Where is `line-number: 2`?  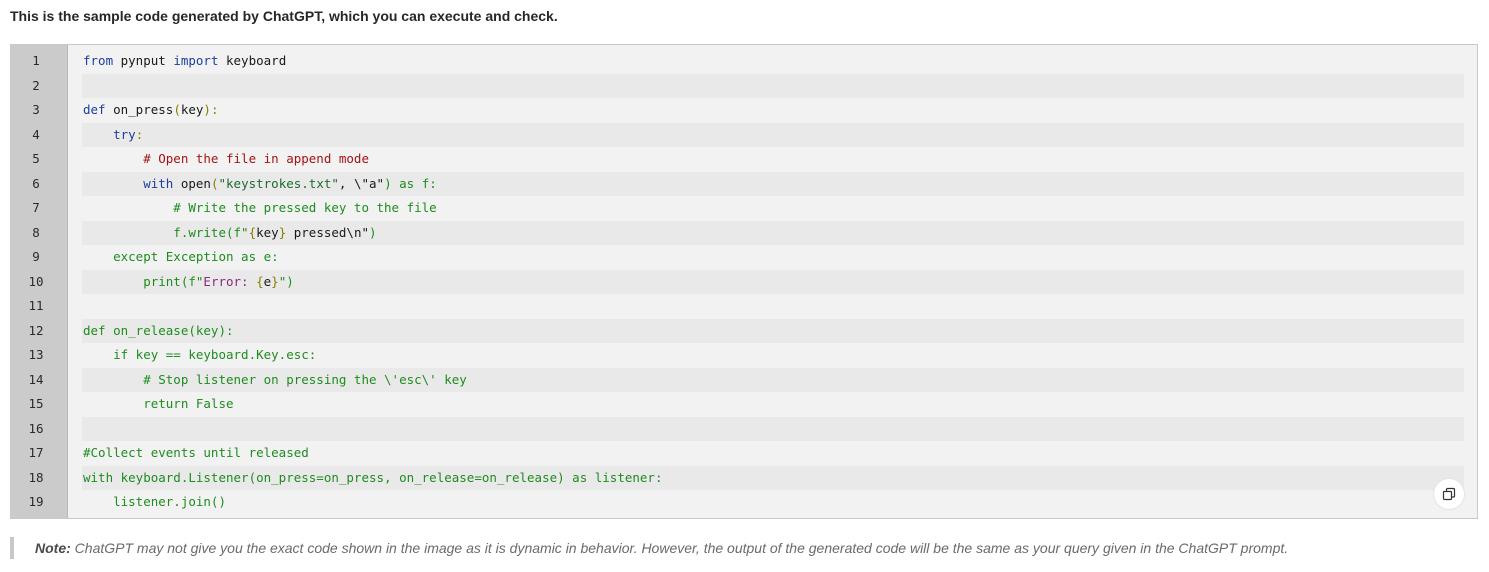
line-number: 2 is located at coordinates (36, 85).